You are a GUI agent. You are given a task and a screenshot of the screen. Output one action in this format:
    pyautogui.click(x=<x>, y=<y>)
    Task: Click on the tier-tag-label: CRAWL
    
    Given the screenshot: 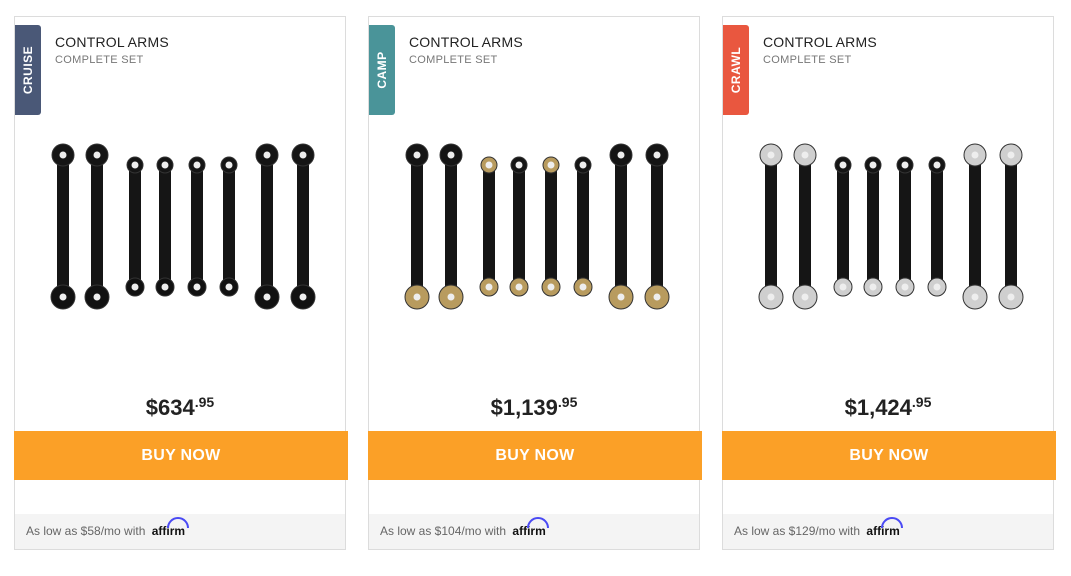 What is the action you would take?
    pyautogui.click(x=736, y=70)
    